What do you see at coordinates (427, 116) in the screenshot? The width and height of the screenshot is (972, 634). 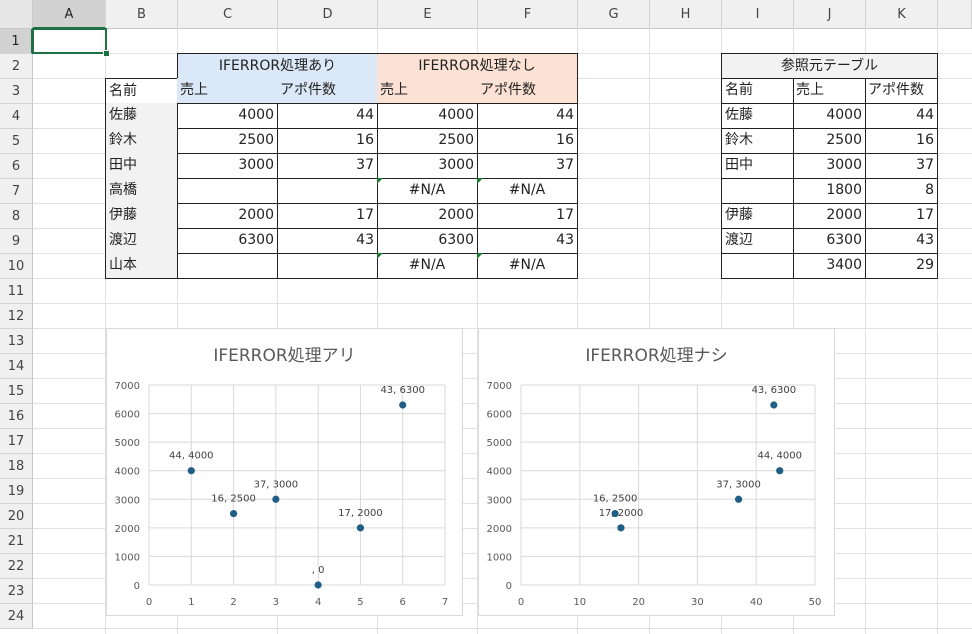 I see `sales-without-cell: 4000` at bounding box center [427, 116].